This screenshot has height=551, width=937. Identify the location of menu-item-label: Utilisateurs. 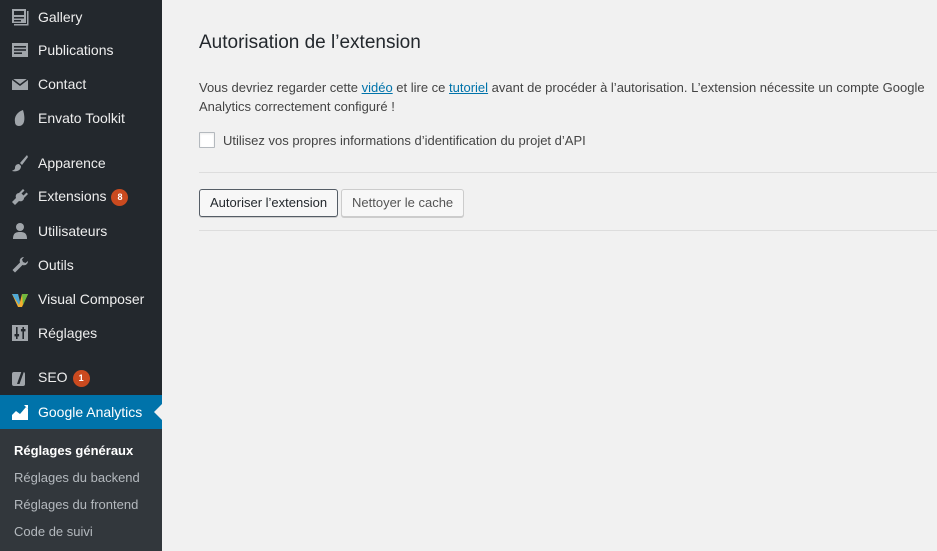
(73, 231).